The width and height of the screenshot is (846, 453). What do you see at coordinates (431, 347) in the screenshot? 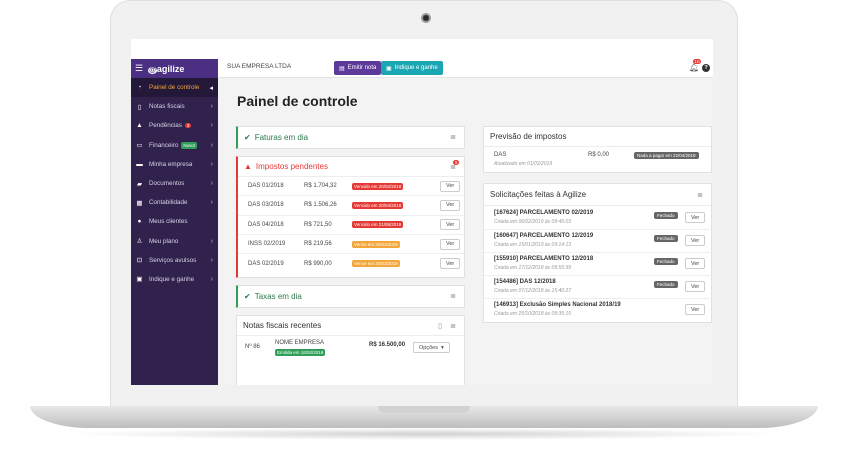
I see `opcoes-button: Opções ▾` at bounding box center [431, 347].